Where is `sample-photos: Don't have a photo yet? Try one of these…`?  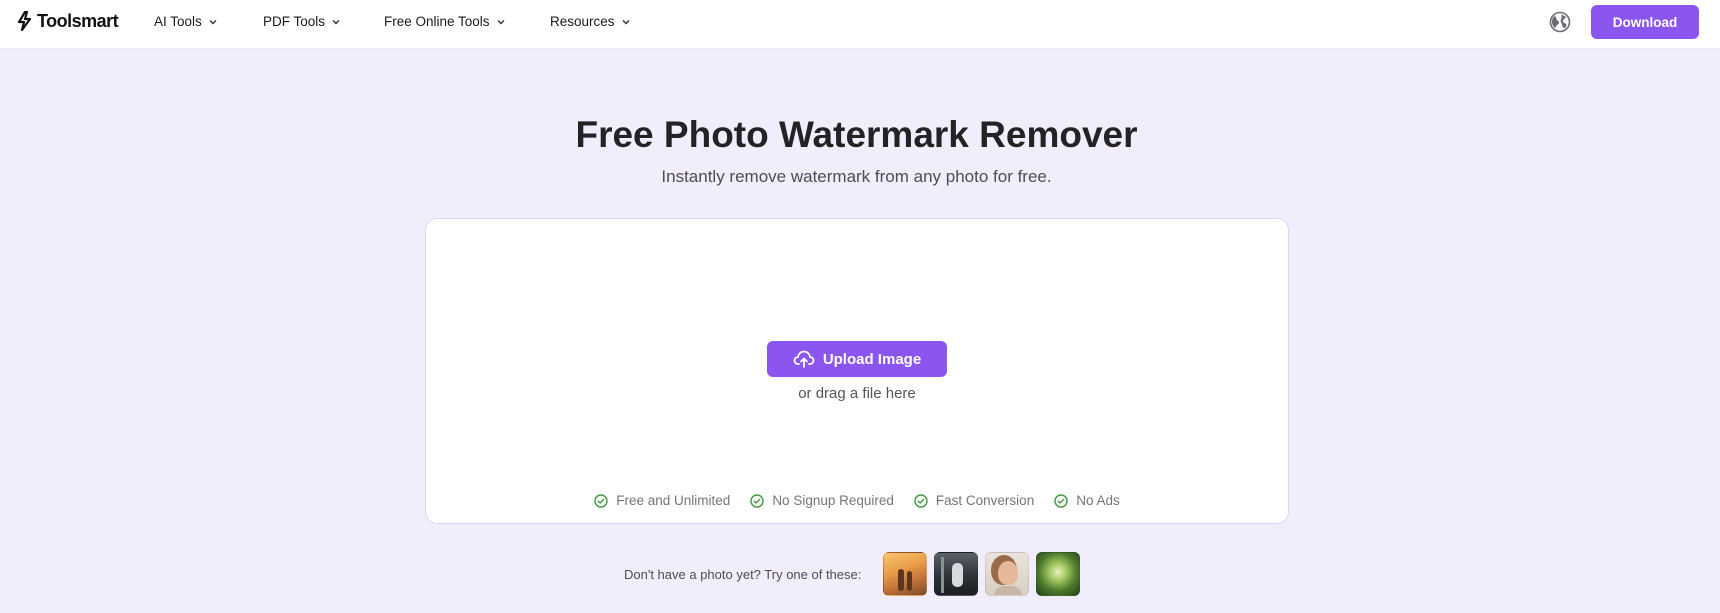 sample-photos: Don't have a photo yet? Try one of these… is located at coordinates (852, 574).